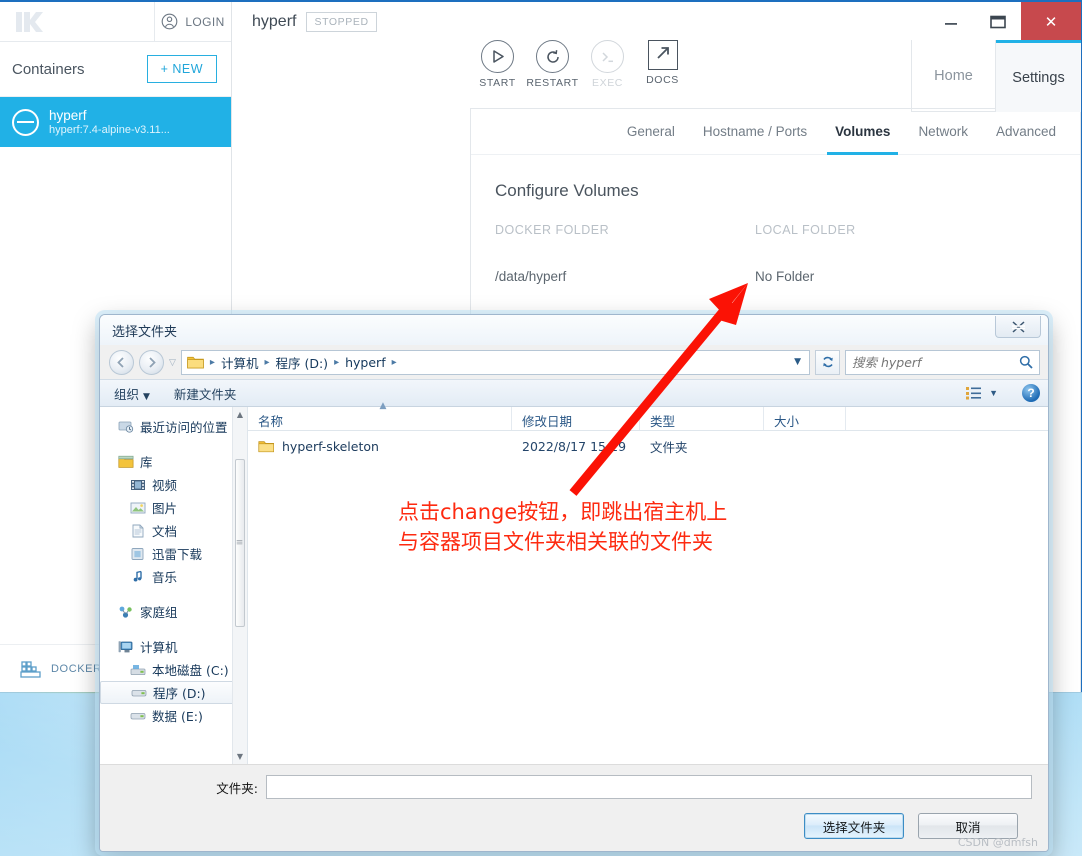  I want to click on file-row: hyperf-skeleton 2022/8/17 15:29 文件夹, so click(648, 446).